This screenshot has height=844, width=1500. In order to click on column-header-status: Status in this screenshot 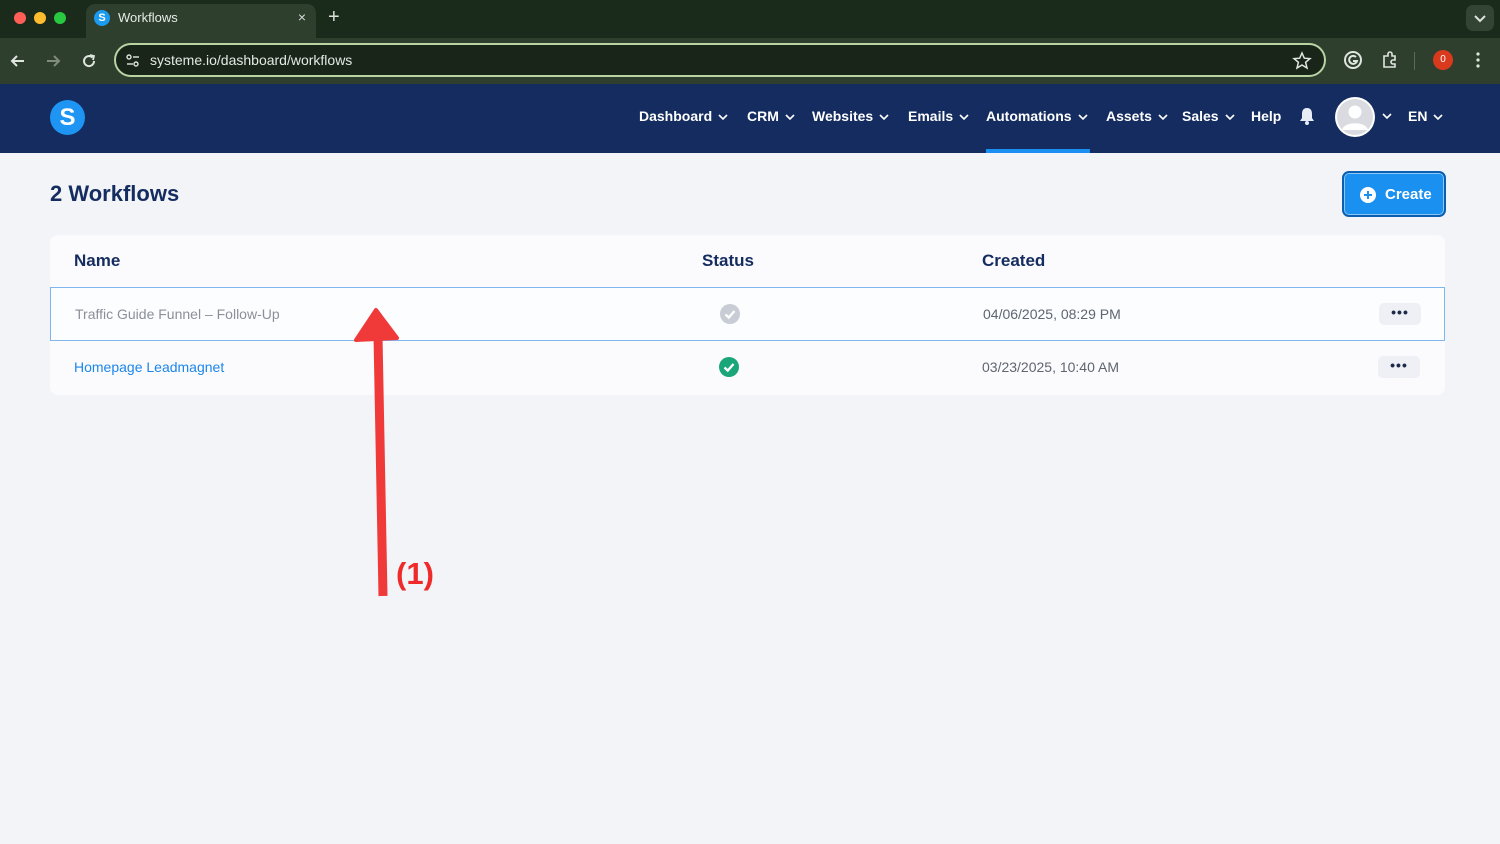, I will do `click(728, 261)`.